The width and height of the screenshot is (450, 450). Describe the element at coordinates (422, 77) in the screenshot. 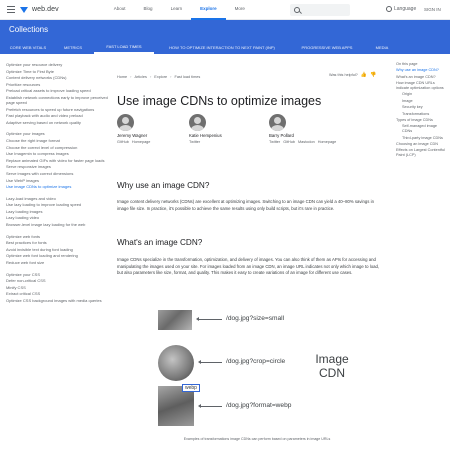

I see `toc-item: What's an image CDN?` at that location.